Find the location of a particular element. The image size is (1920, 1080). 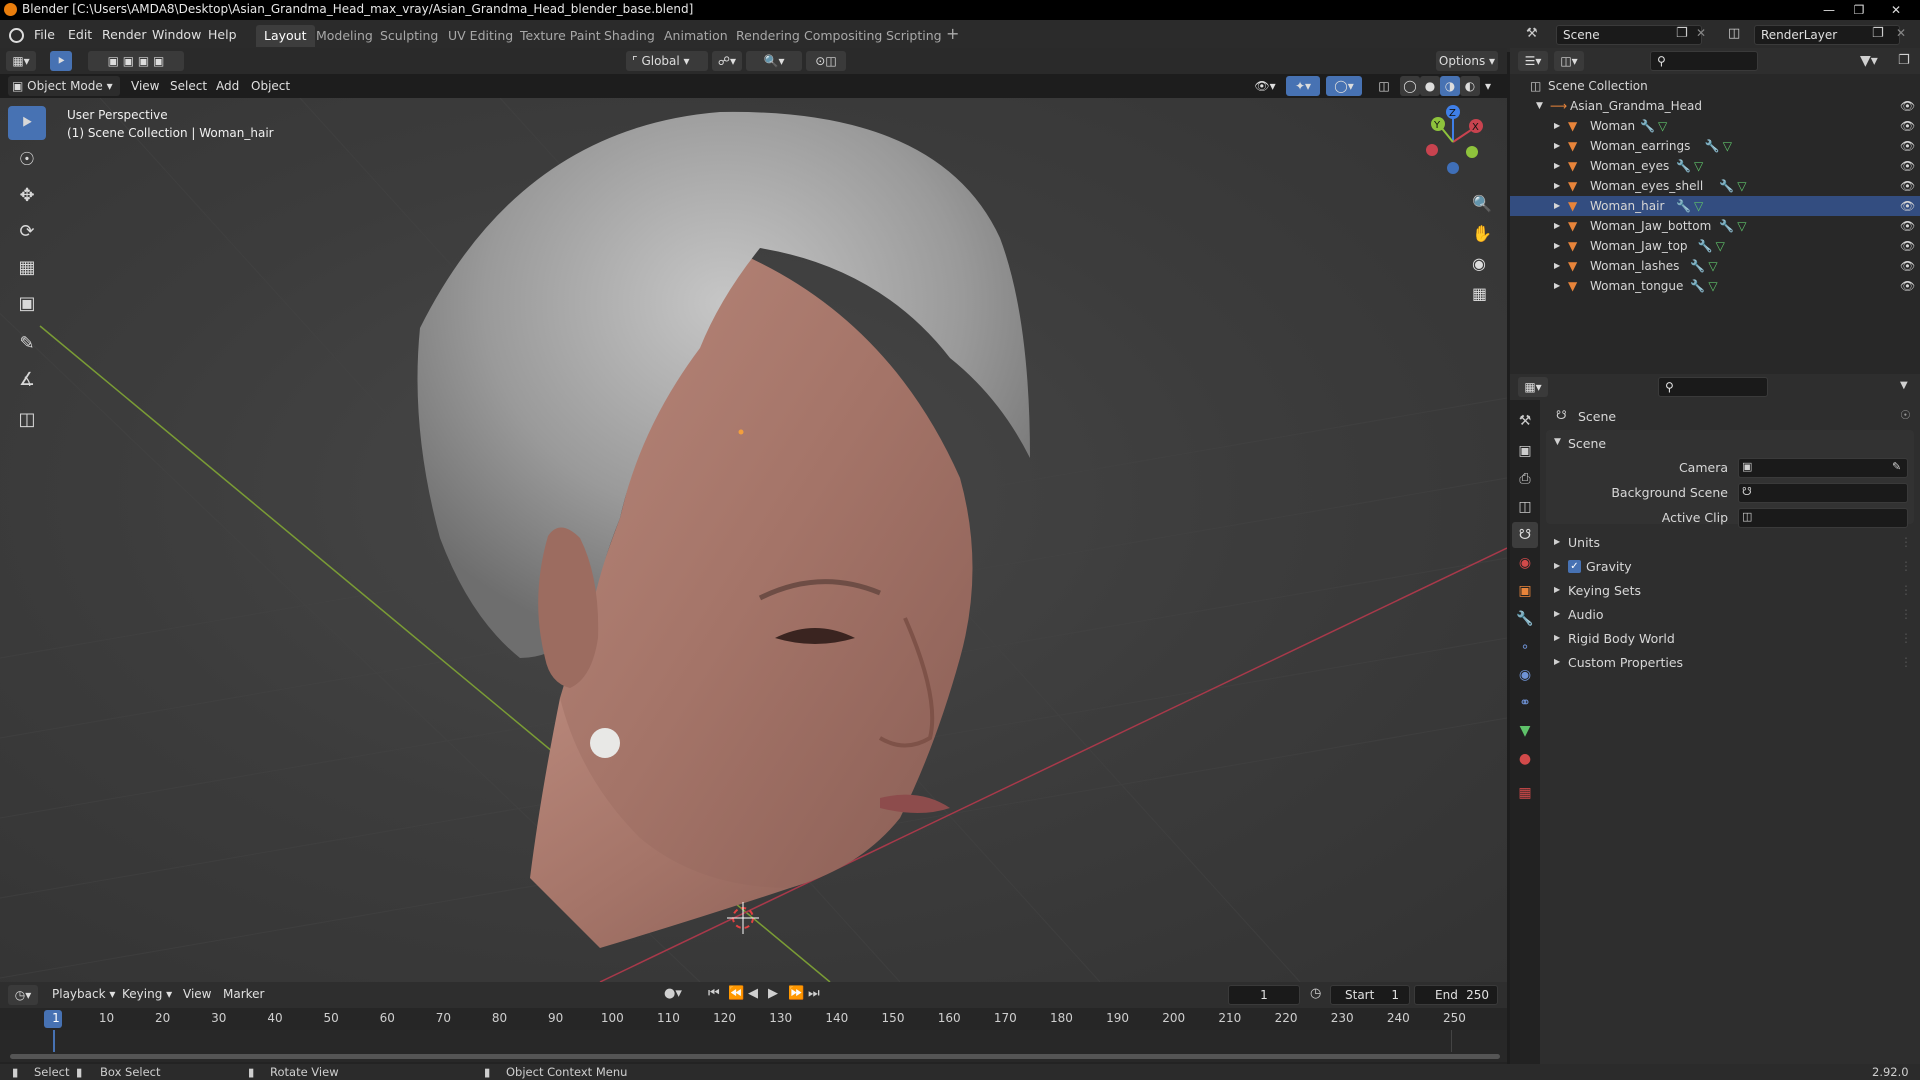

pin-icon: ☉ is located at coordinates (1905, 415).